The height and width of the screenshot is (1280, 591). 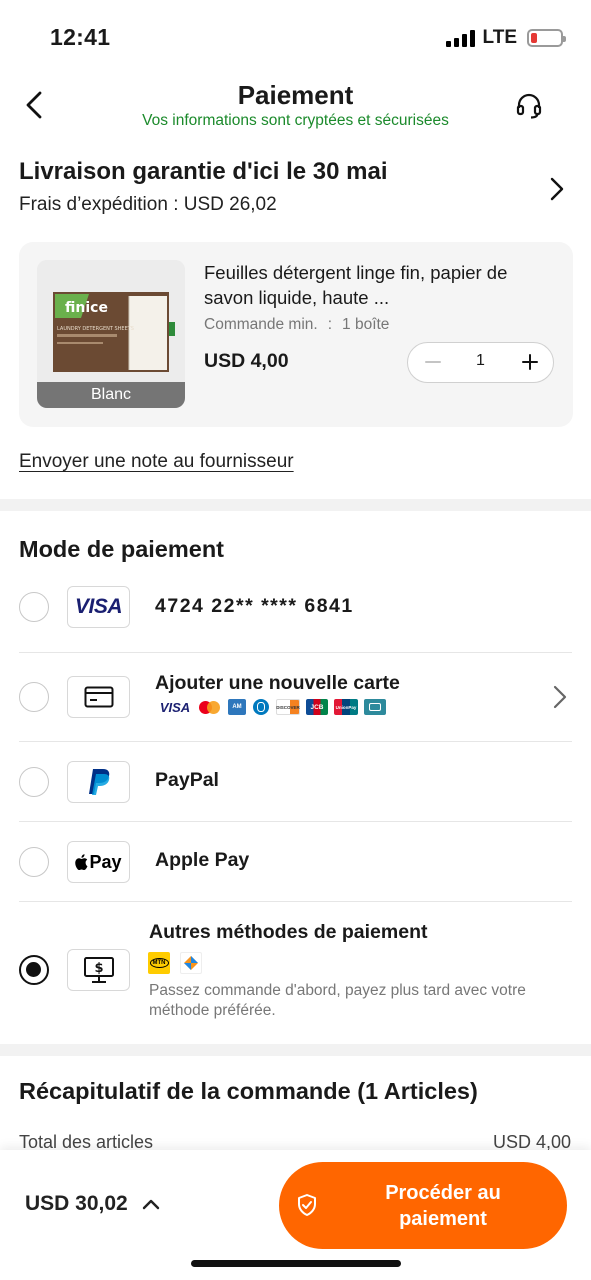 I want to click on card-icon, so click(x=98, y=697).